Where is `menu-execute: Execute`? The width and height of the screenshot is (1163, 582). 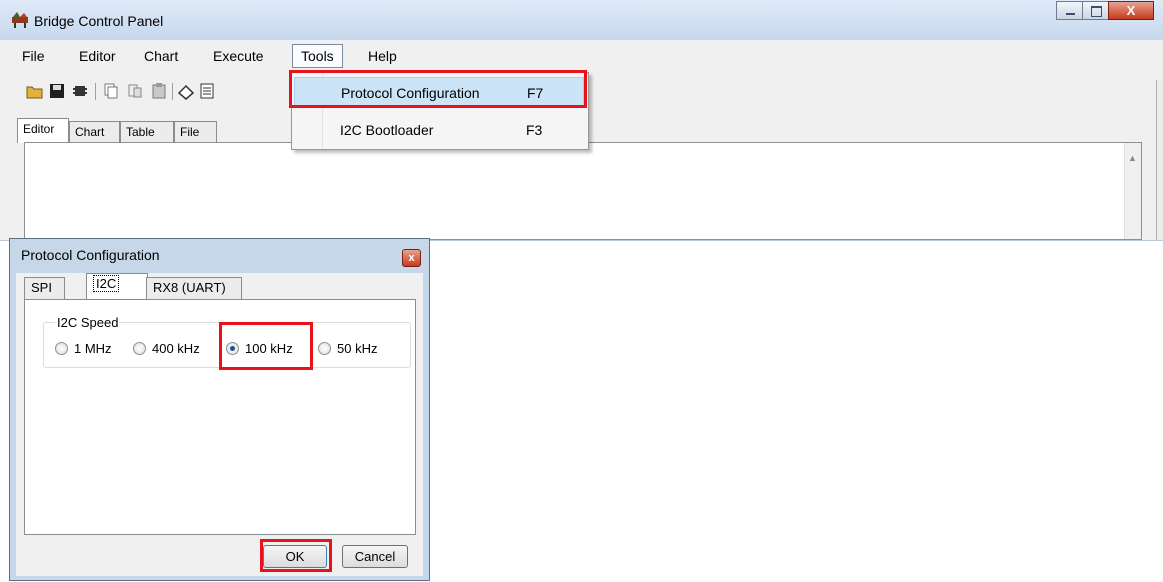 menu-execute: Execute is located at coordinates (238, 56).